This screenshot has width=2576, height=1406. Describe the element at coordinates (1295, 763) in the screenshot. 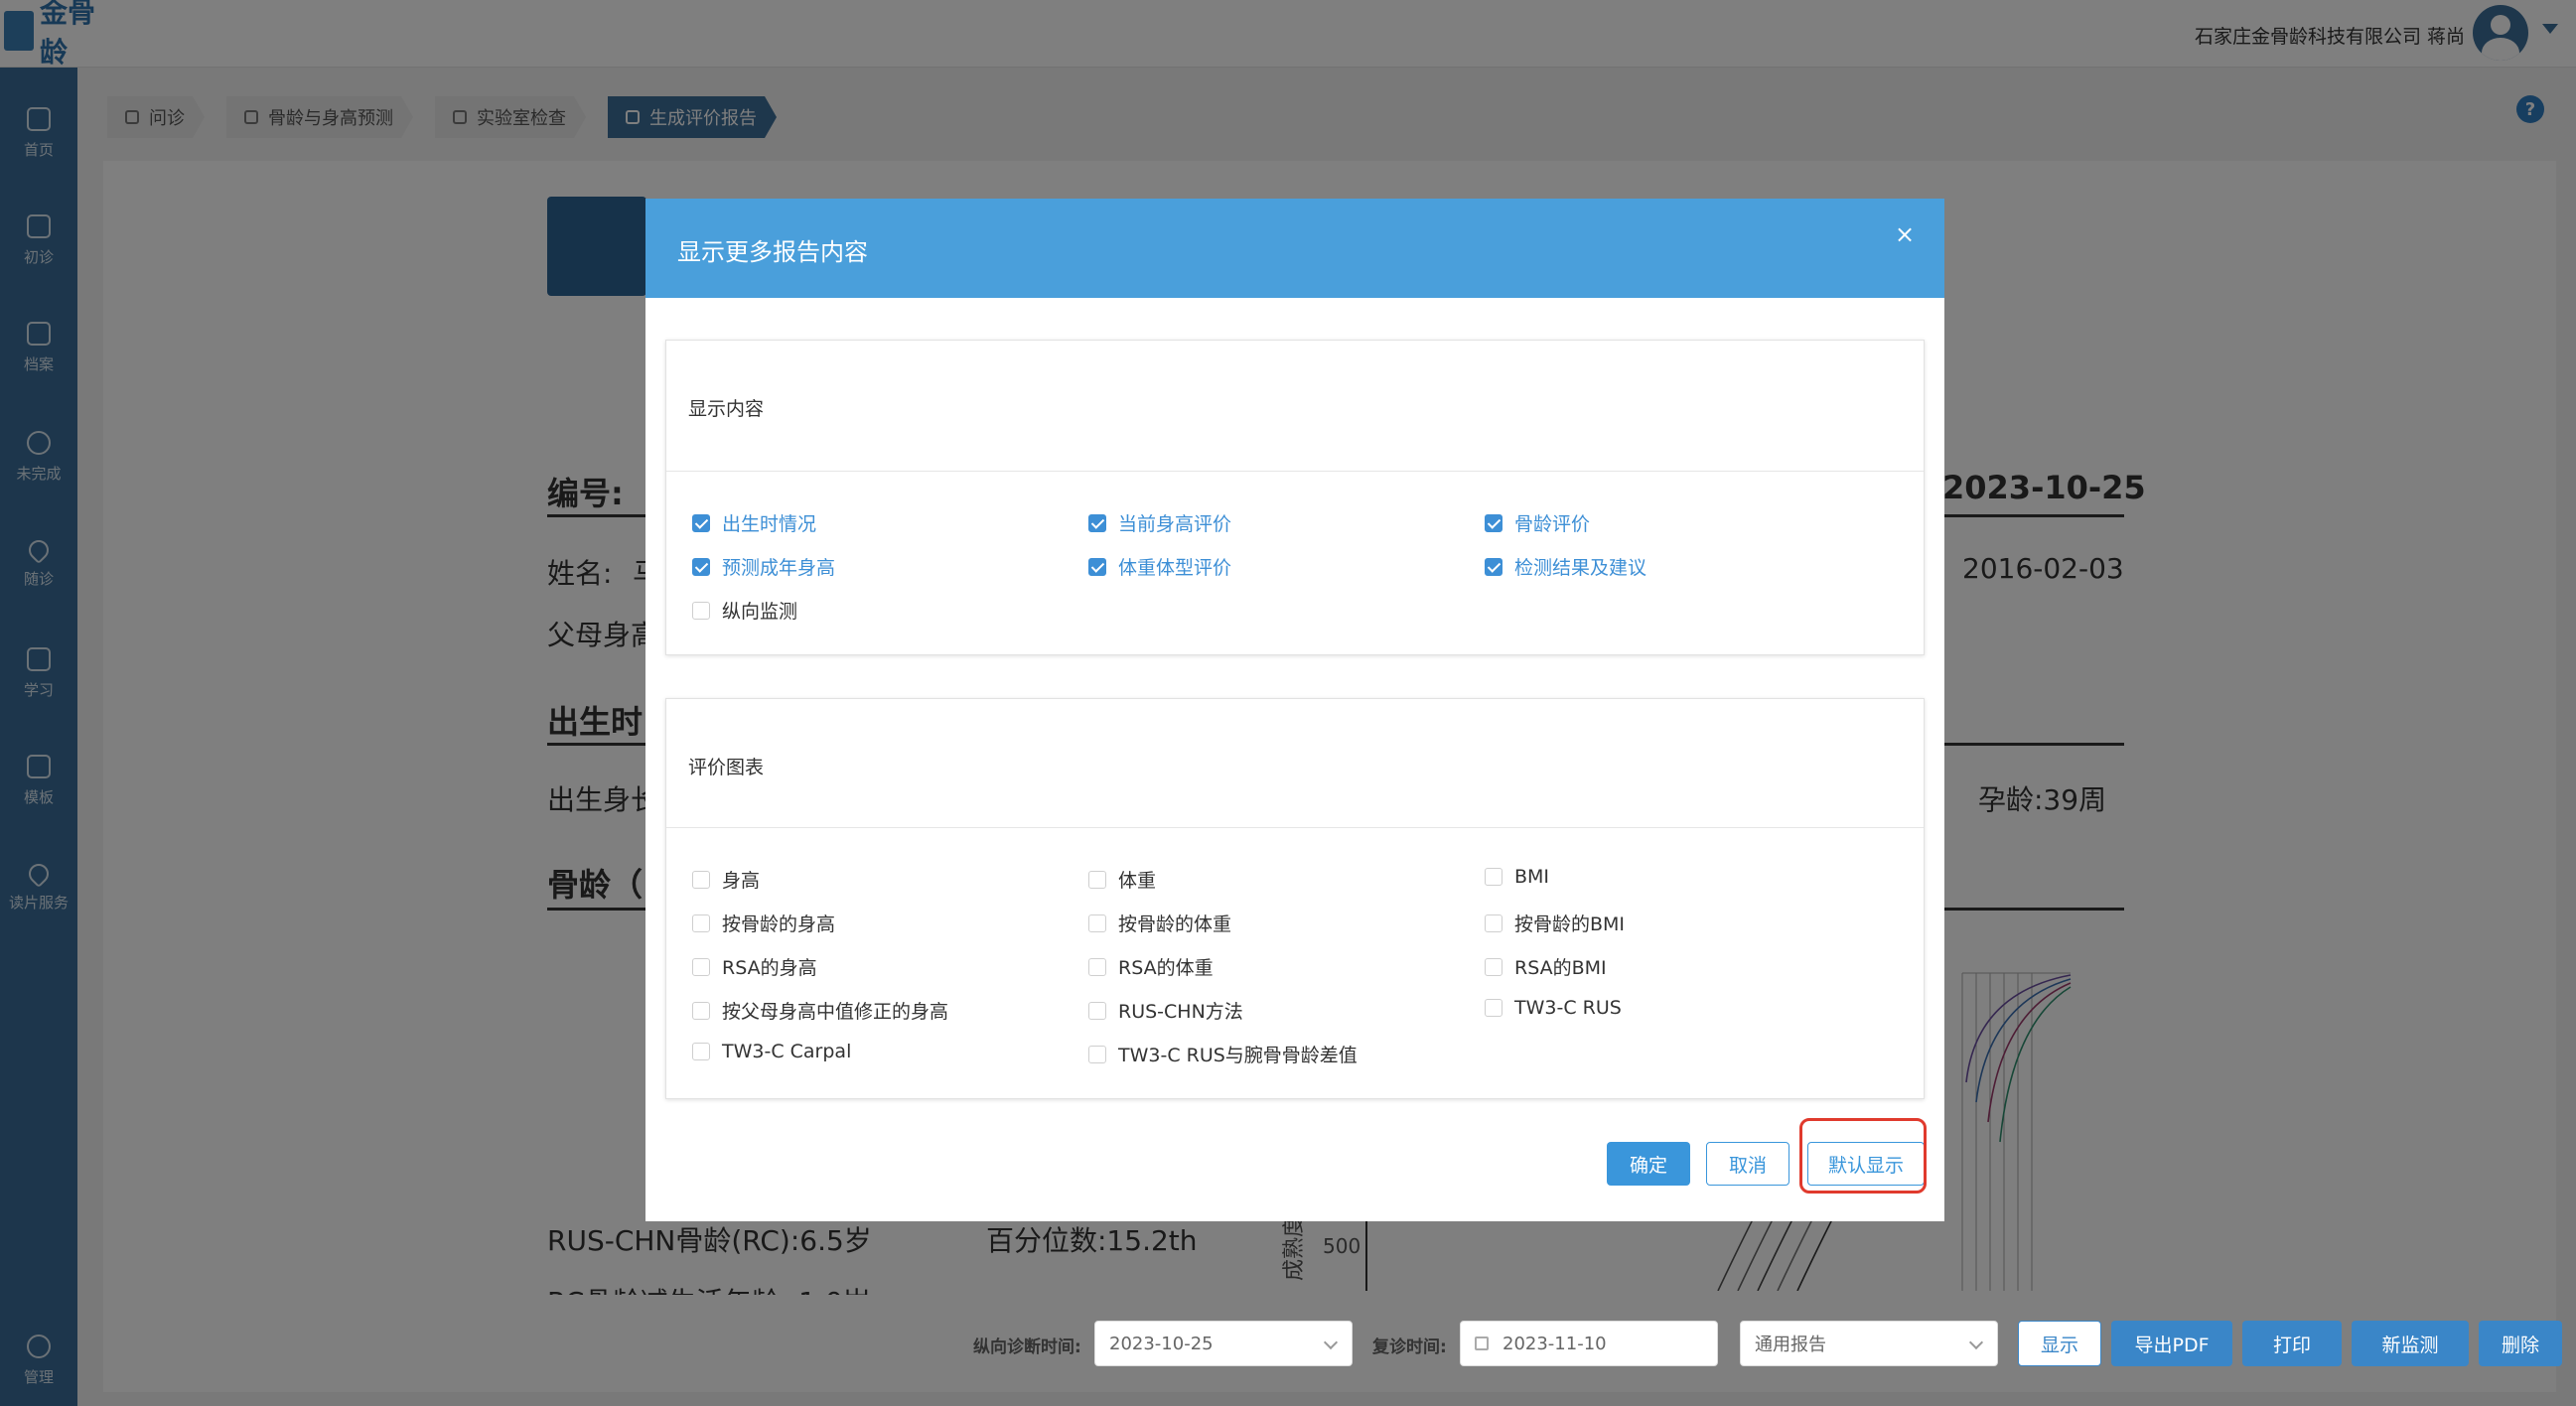

I see `panel-header: 评价图表` at that location.